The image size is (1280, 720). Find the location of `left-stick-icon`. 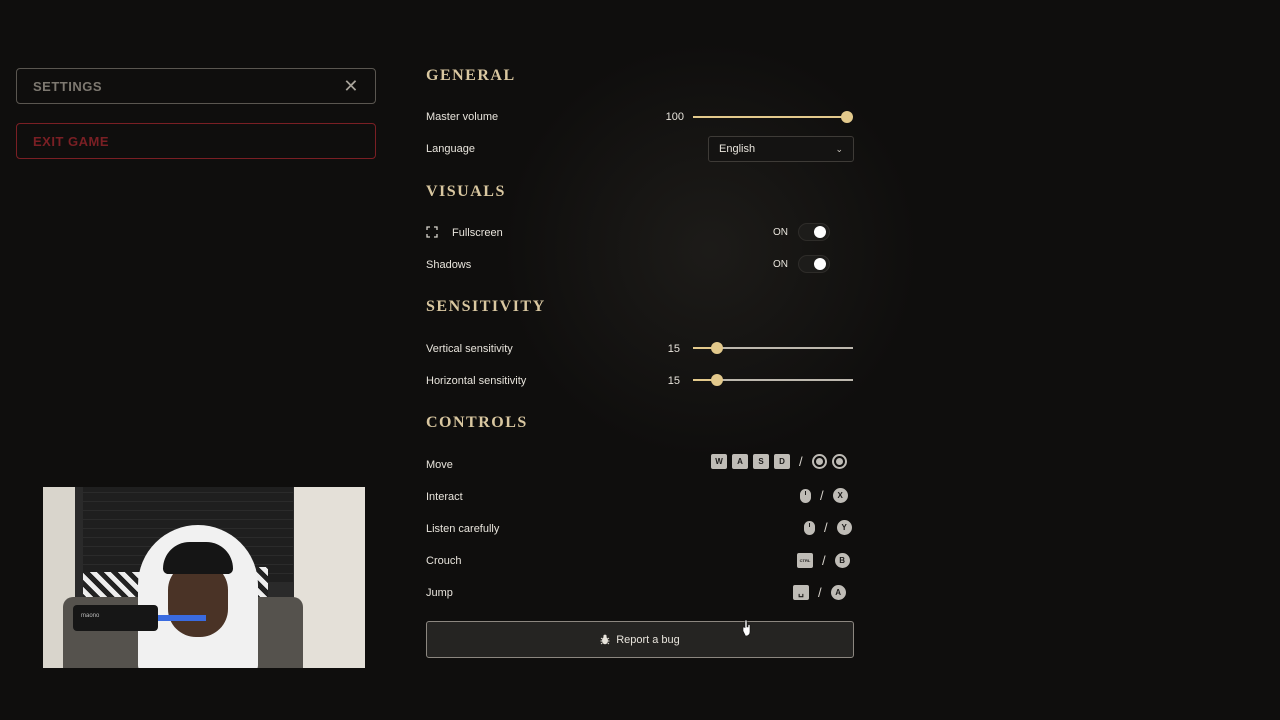

left-stick-icon is located at coordinates (819, 461).